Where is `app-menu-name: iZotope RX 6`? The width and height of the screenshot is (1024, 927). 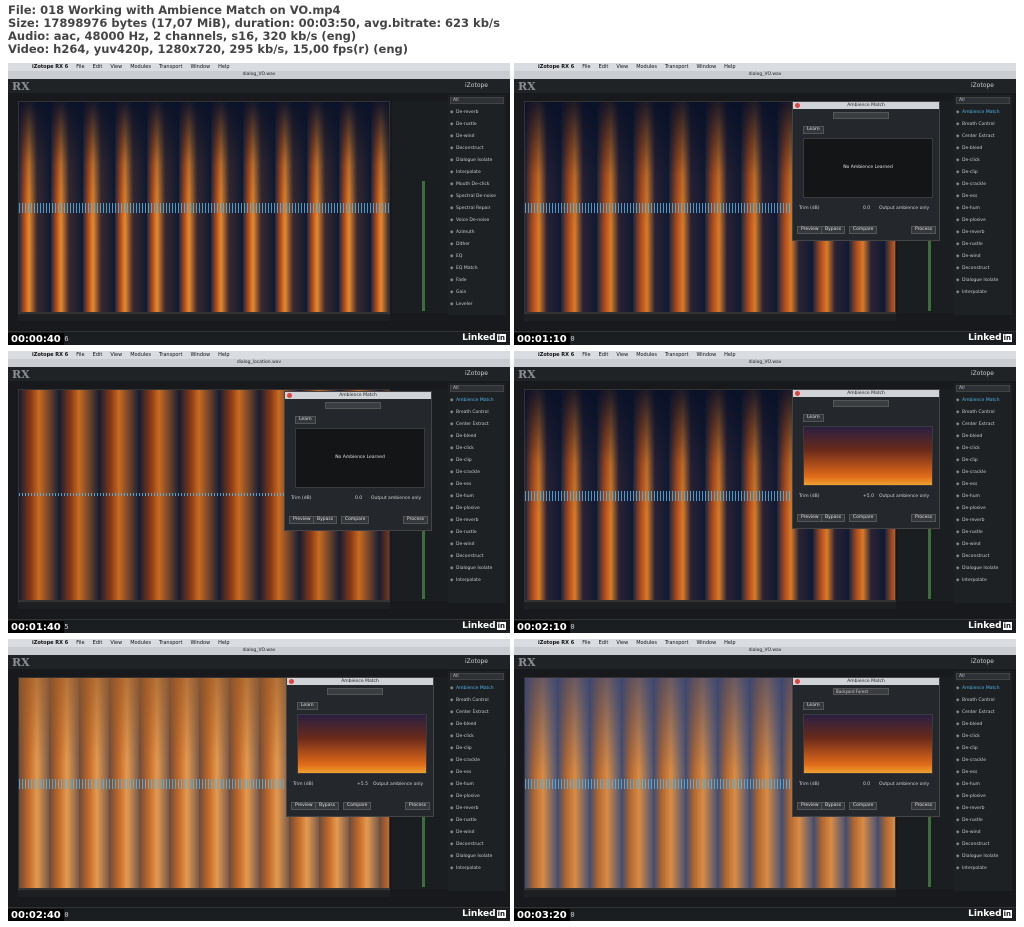 app-menu-name: iZotope RX 6 is located at coordinates (556, 355).